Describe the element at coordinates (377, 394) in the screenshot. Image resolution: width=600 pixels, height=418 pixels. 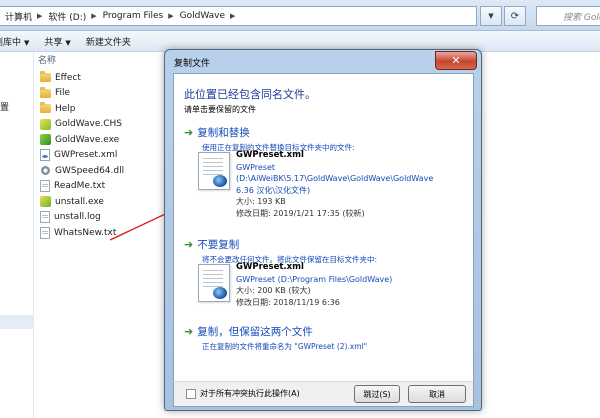
I see `skip-button: 跳过(S)` at that location.